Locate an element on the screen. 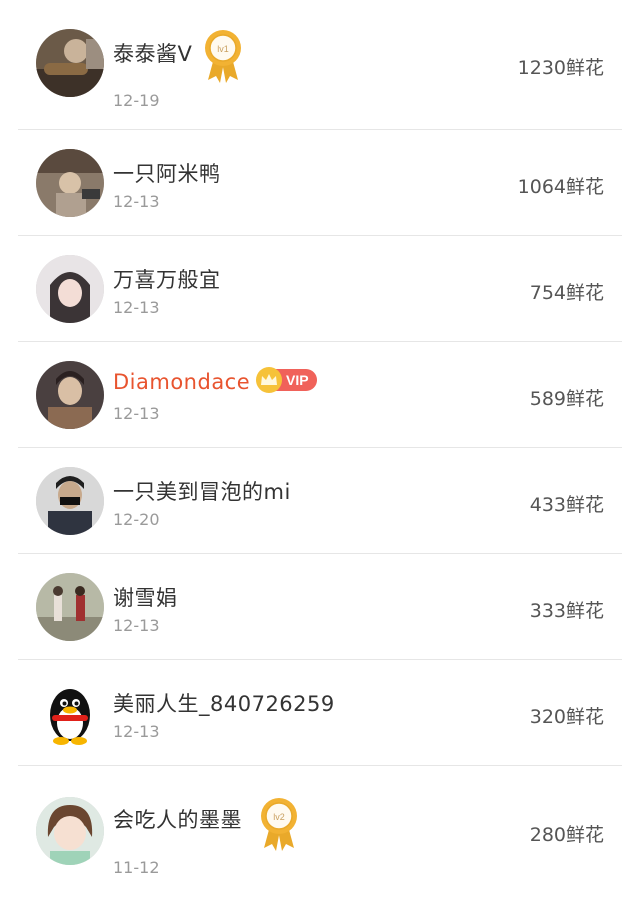 The height and width of the screenshot is (897, 640). list-item: 万喜万般宜 12-13 754鲜花 is located at coordinates (320, 289).